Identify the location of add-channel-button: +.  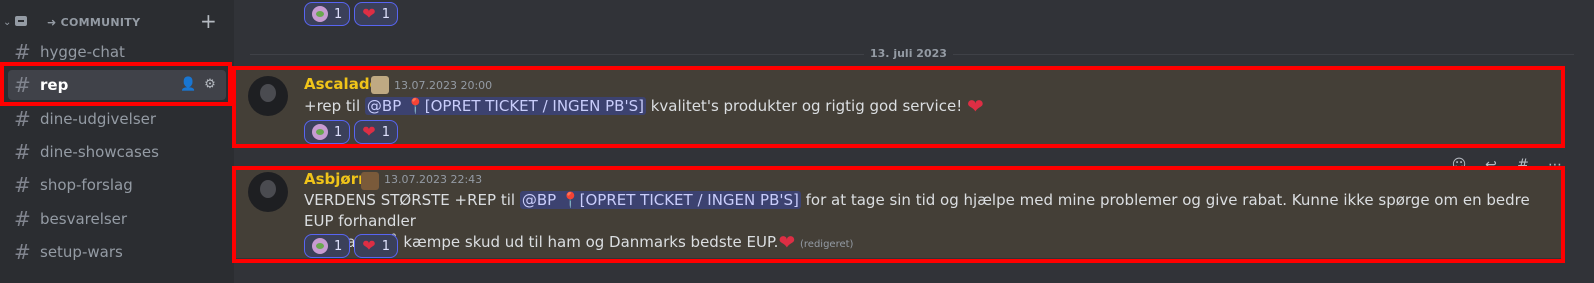
(208, 21).